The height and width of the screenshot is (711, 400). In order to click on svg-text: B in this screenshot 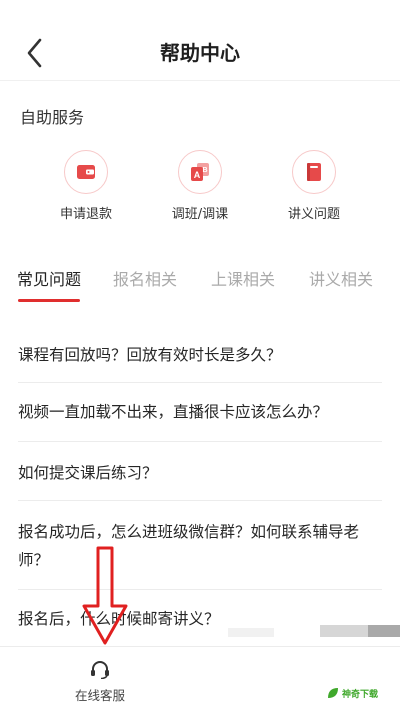, I will do `click(204, 170)`.